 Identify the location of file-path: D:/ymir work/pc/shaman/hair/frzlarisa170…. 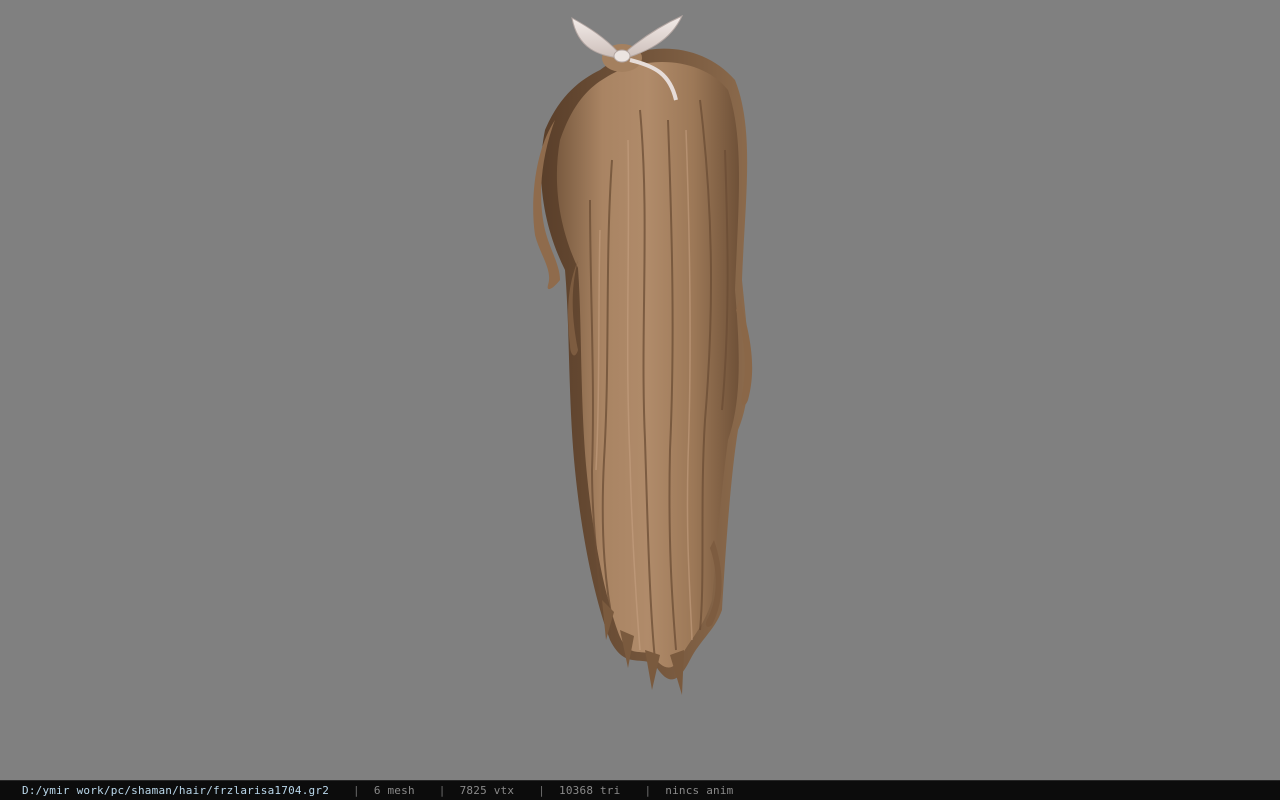
(176, 790).